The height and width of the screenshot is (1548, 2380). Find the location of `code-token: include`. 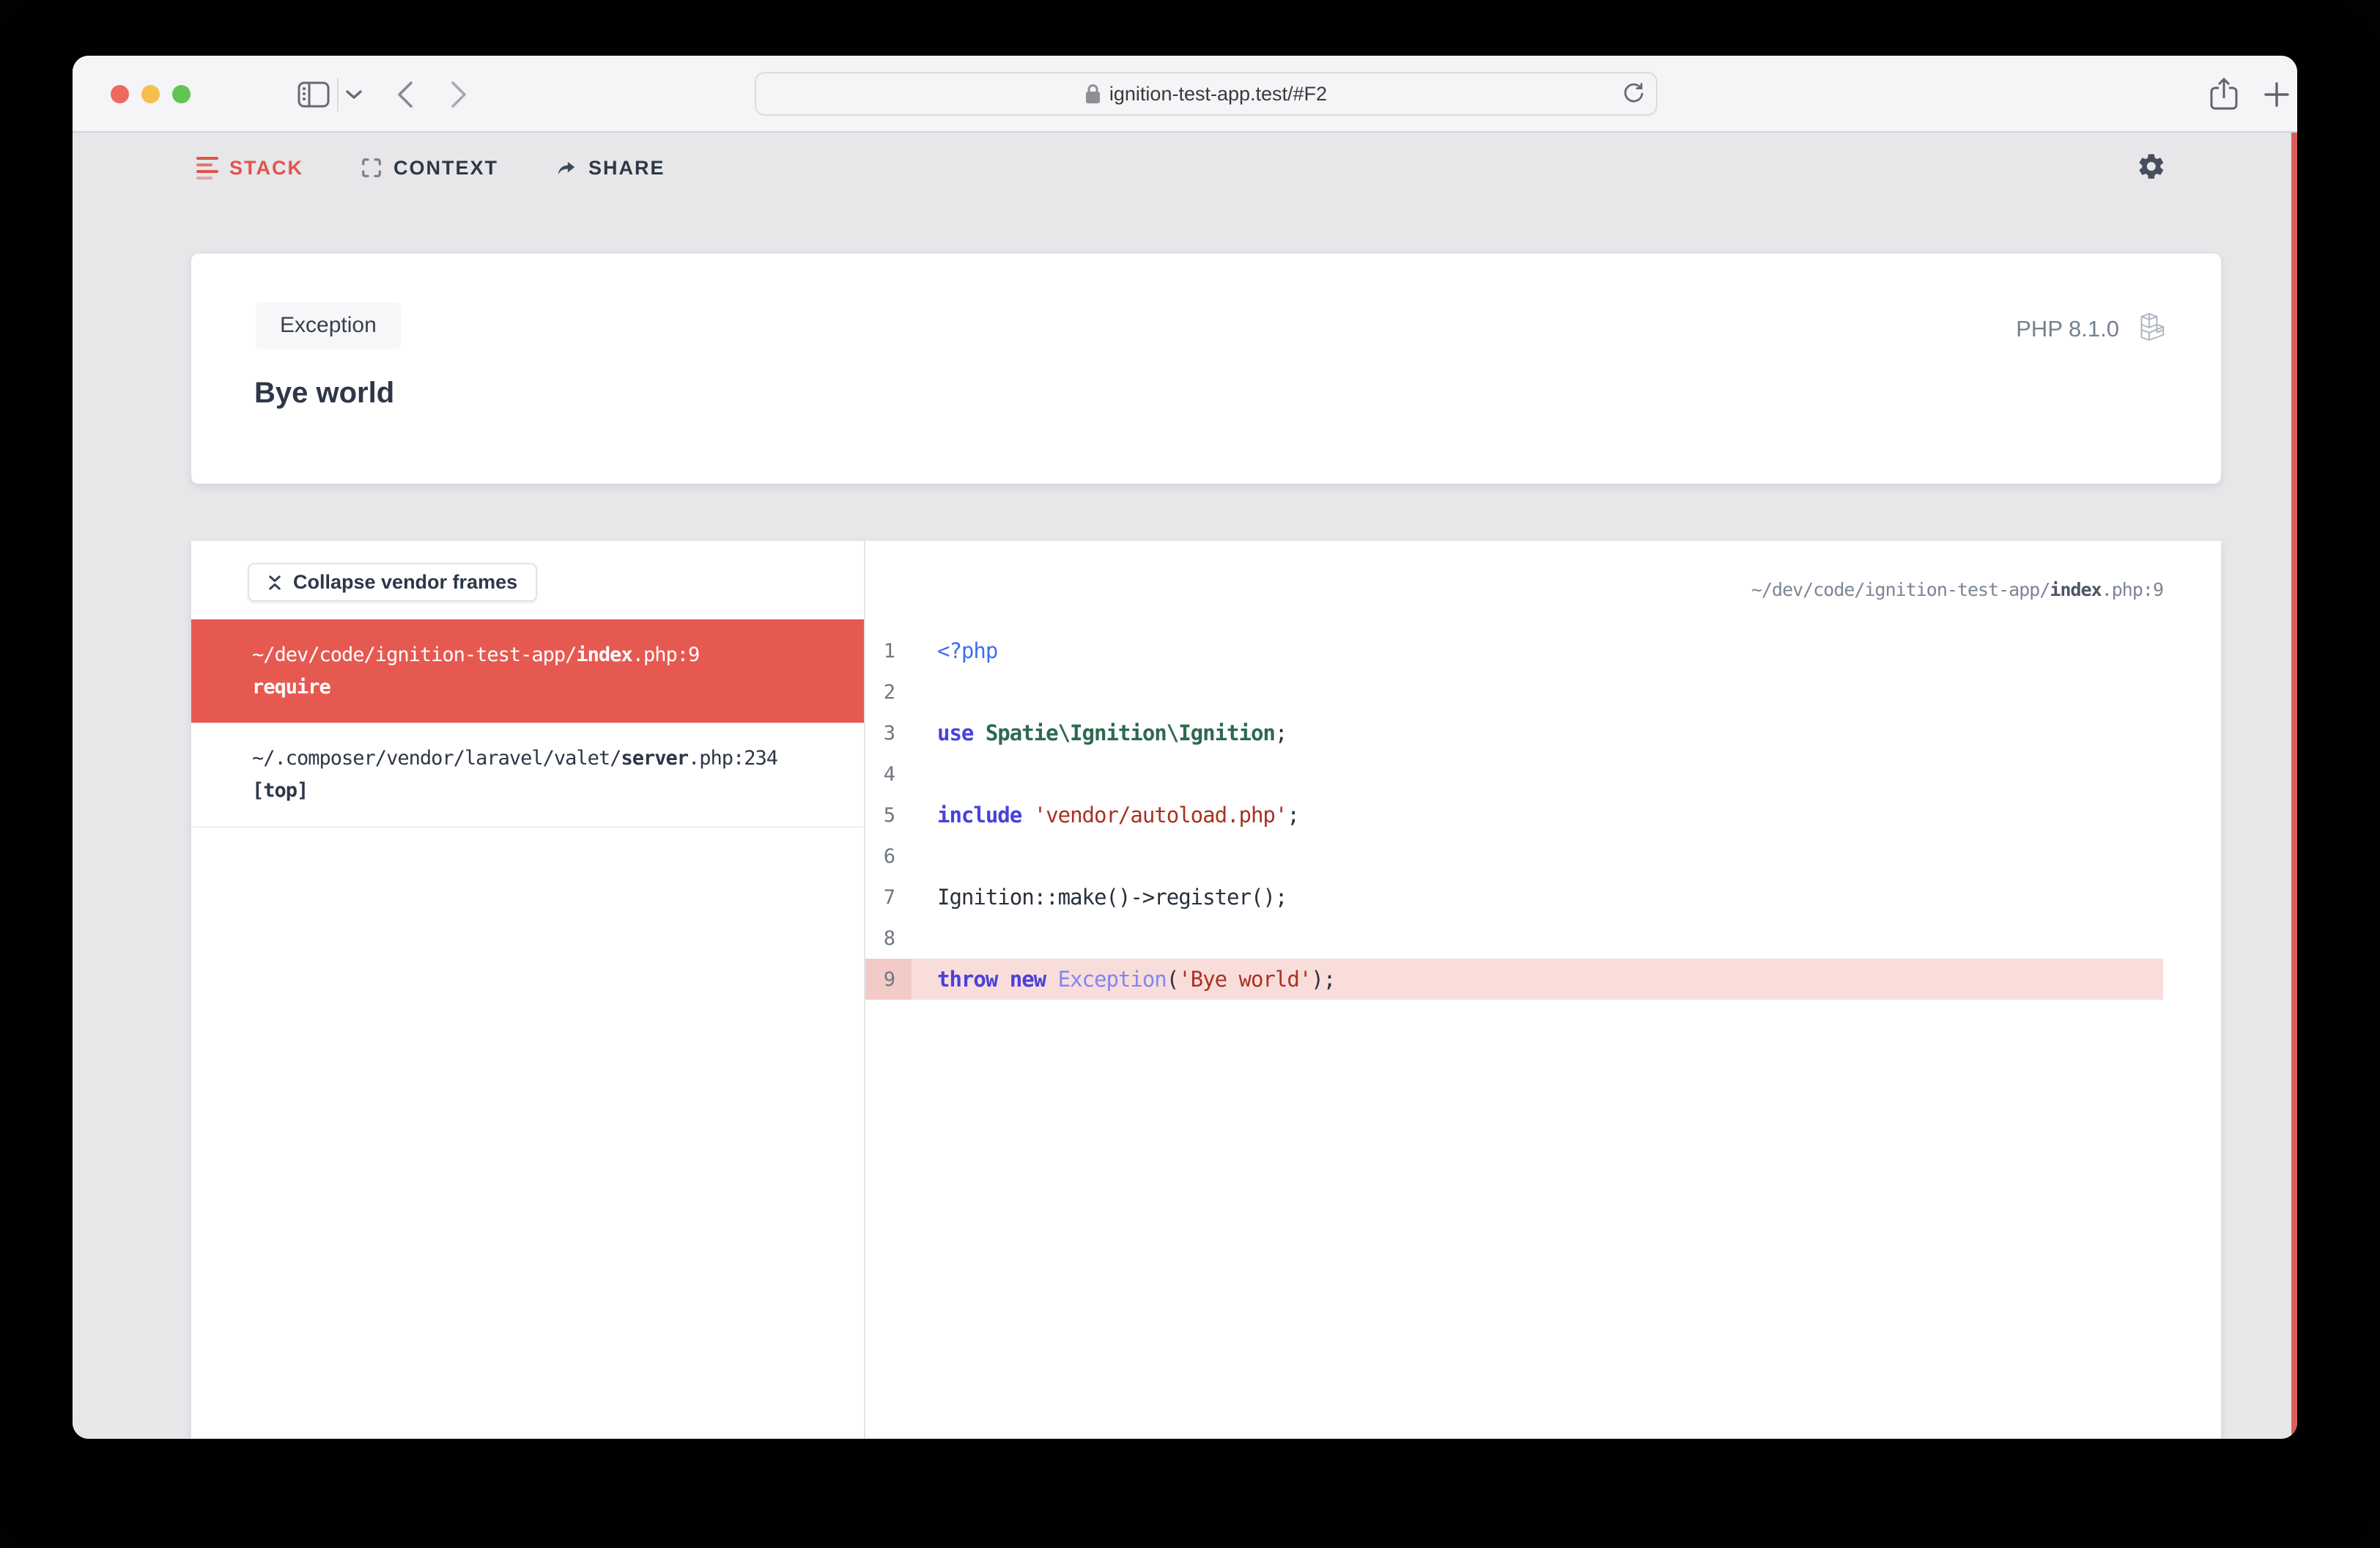

code-token: include is located at coordinates (985, 815).